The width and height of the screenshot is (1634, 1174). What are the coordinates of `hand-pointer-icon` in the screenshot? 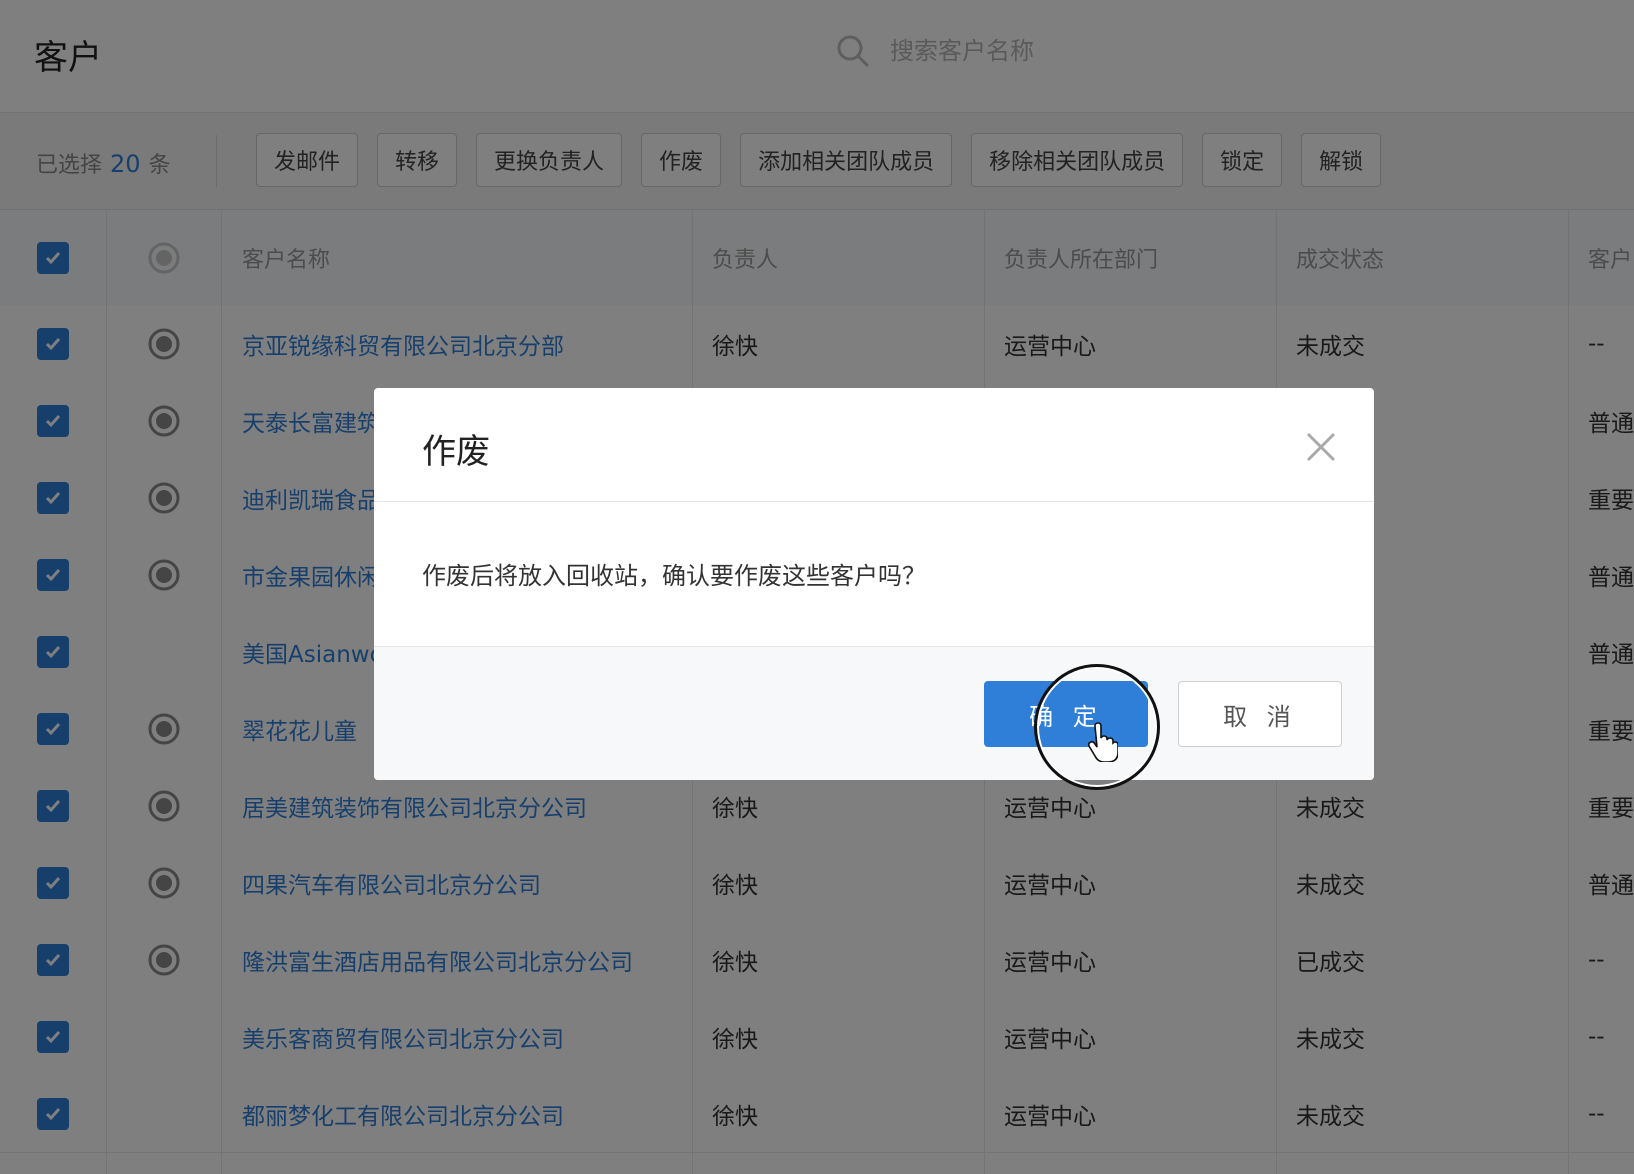 It's located at (1102, 742).